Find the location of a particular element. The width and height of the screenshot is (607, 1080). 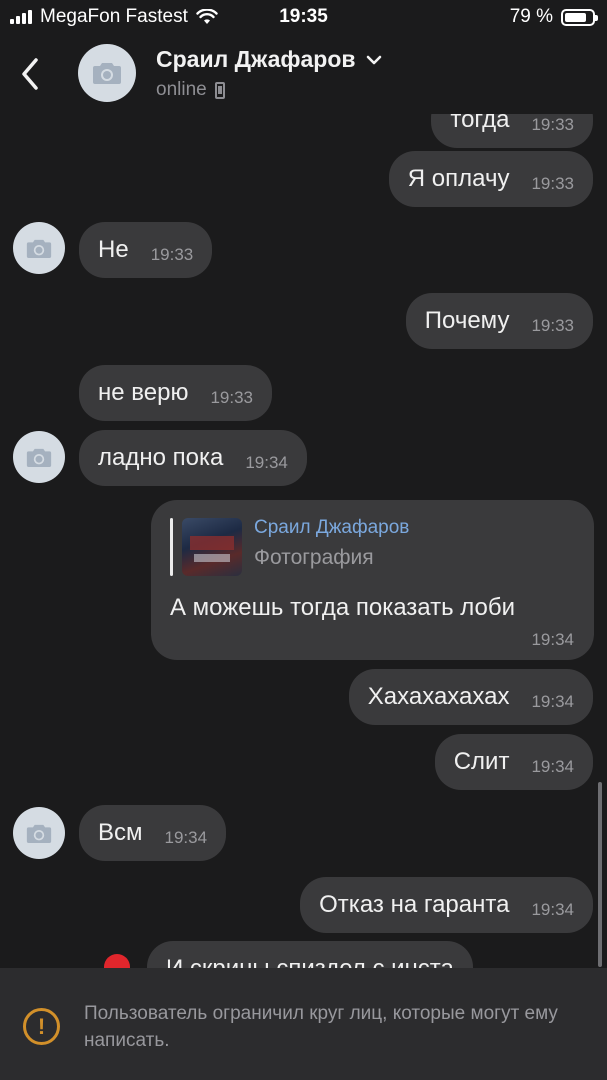

status-bar: MegaFon Fastest 19:35 79 % is located at coordinates (303, 17).